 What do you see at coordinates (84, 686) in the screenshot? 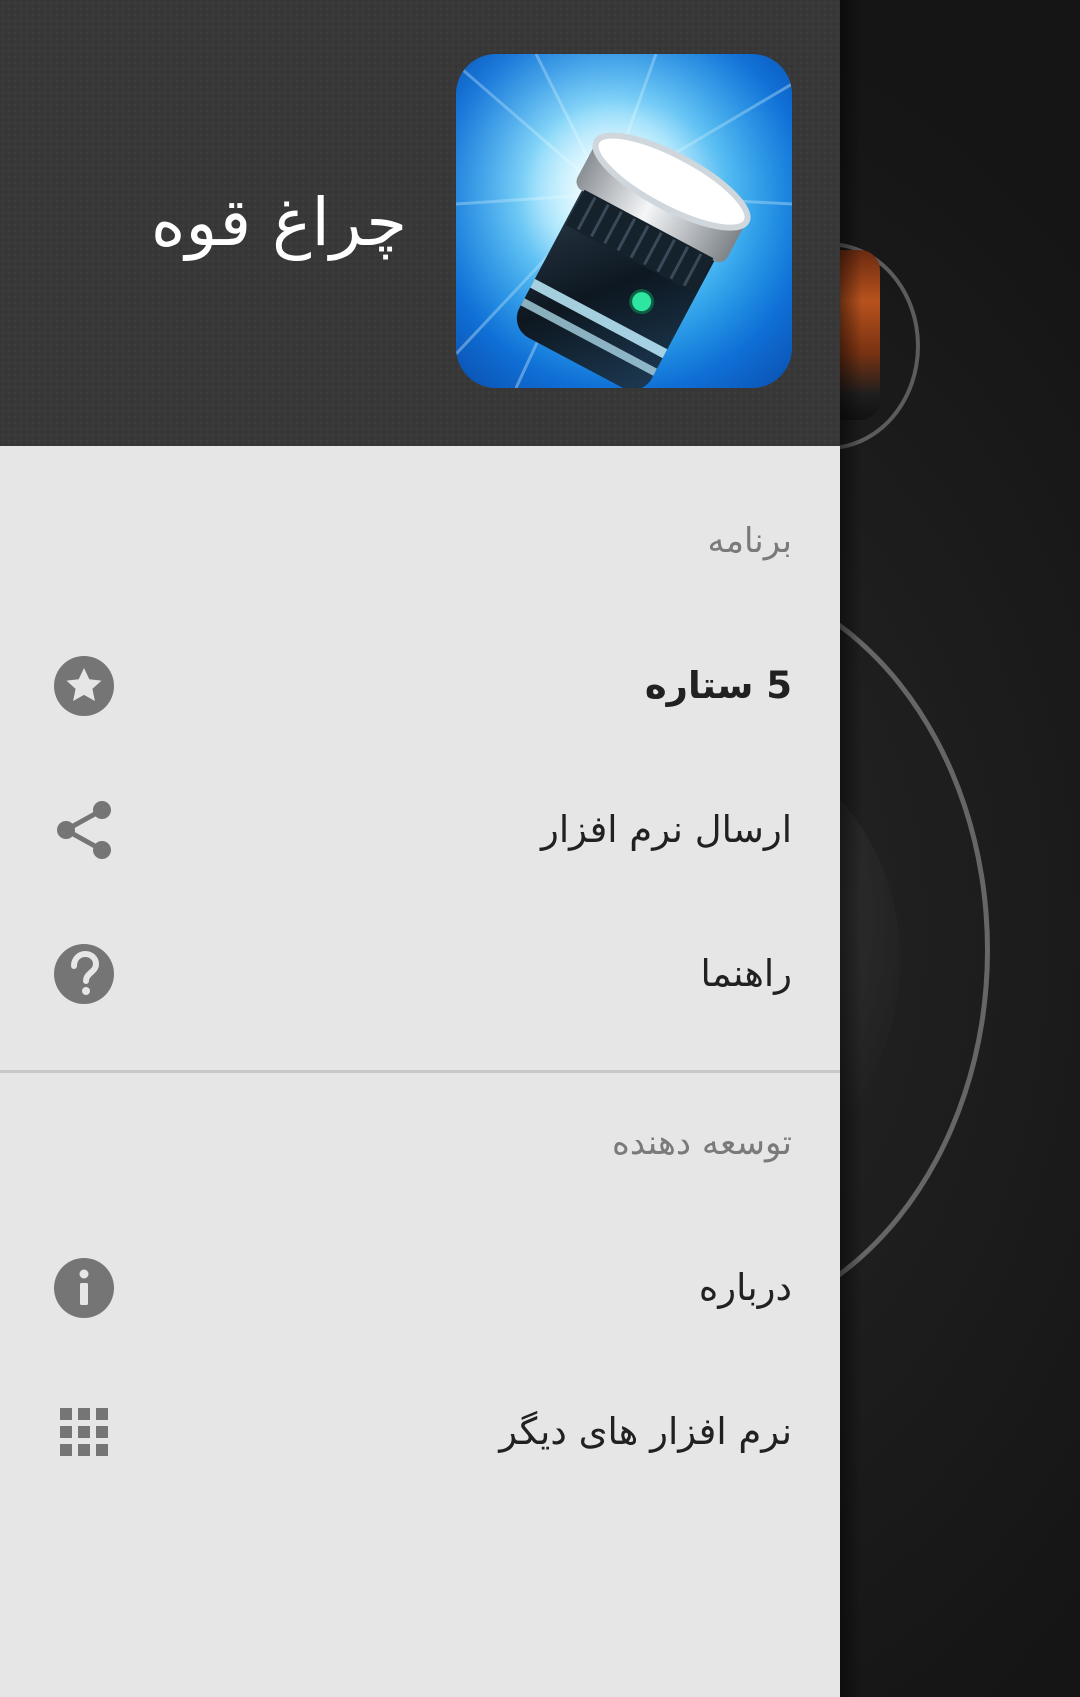
I see `star-icon` at bounding box center [84, 686].